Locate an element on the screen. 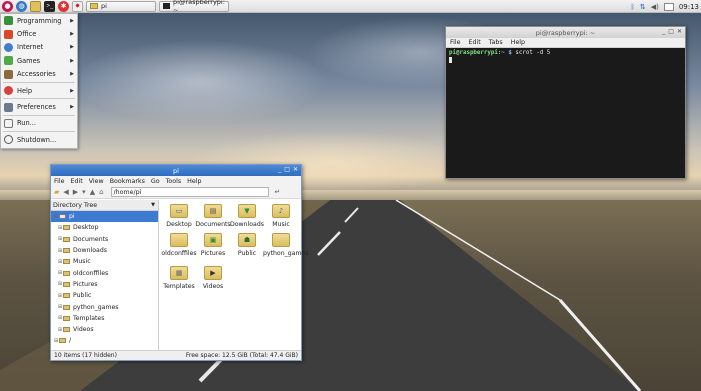 The image size is (701, 391). file-label: python_games is located at coordinates (286, 253).